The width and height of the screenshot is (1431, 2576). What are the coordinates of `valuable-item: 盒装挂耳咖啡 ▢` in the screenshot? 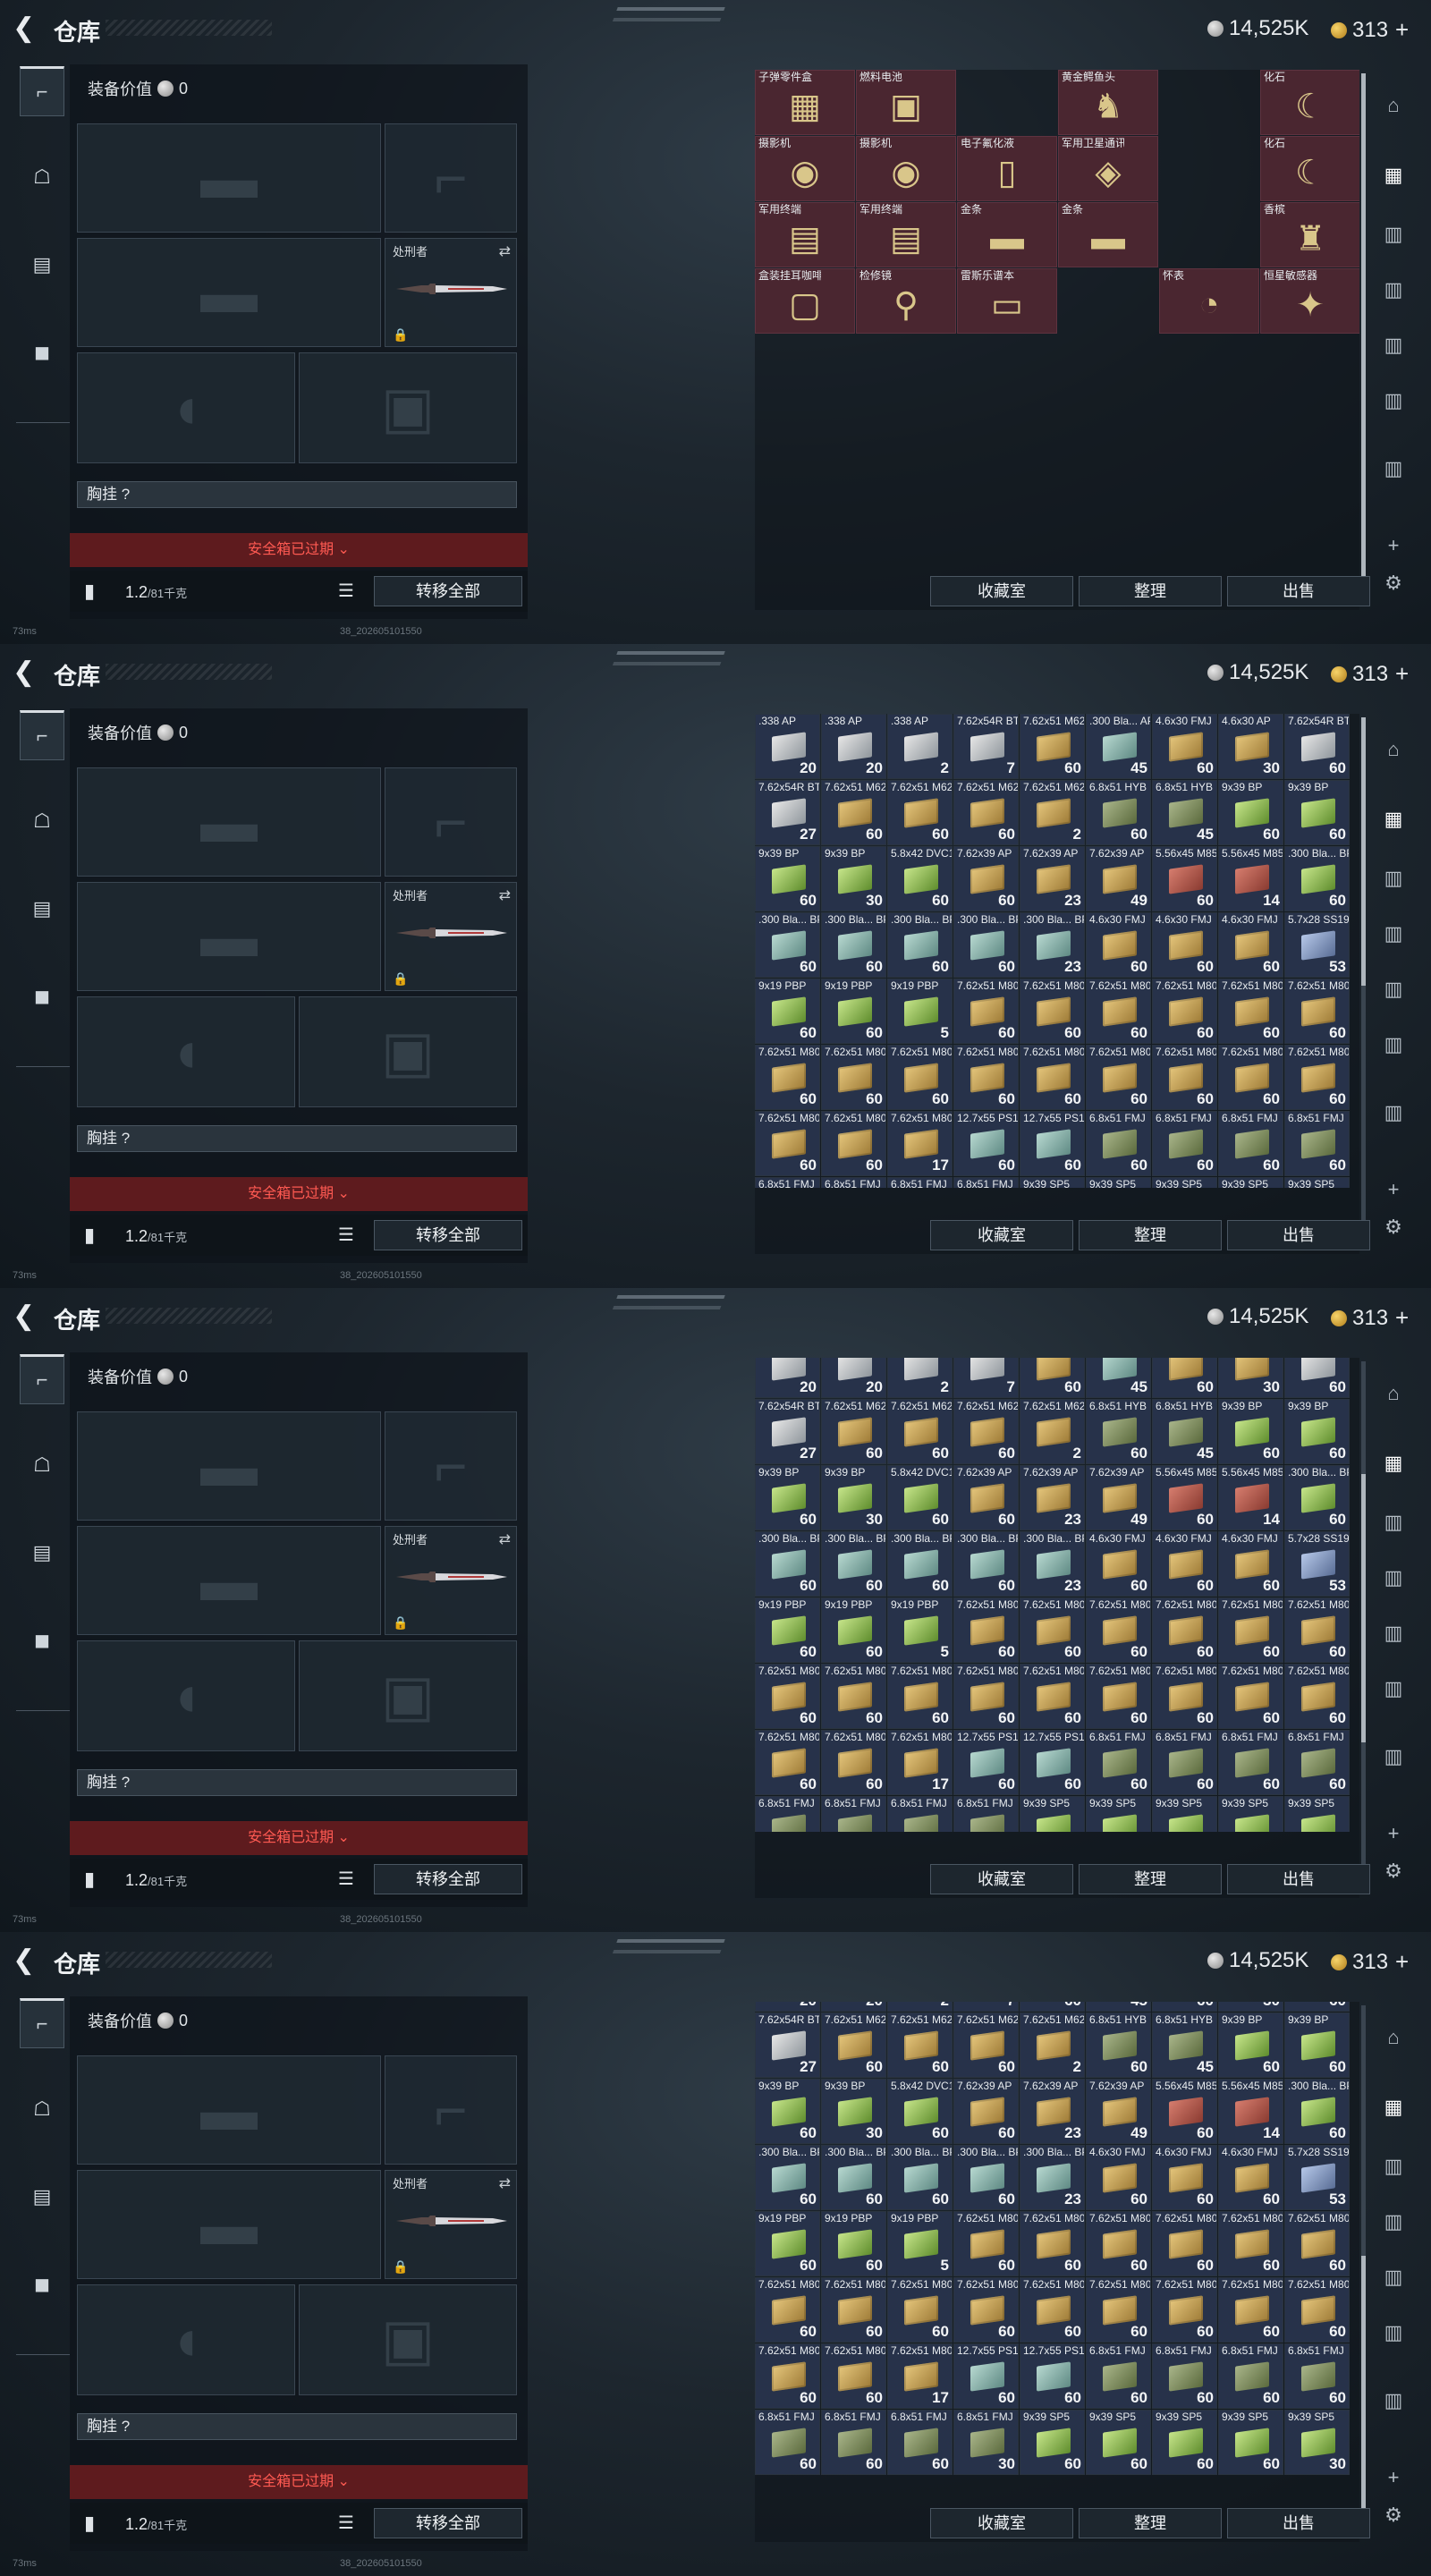 It's located at (805, 301).